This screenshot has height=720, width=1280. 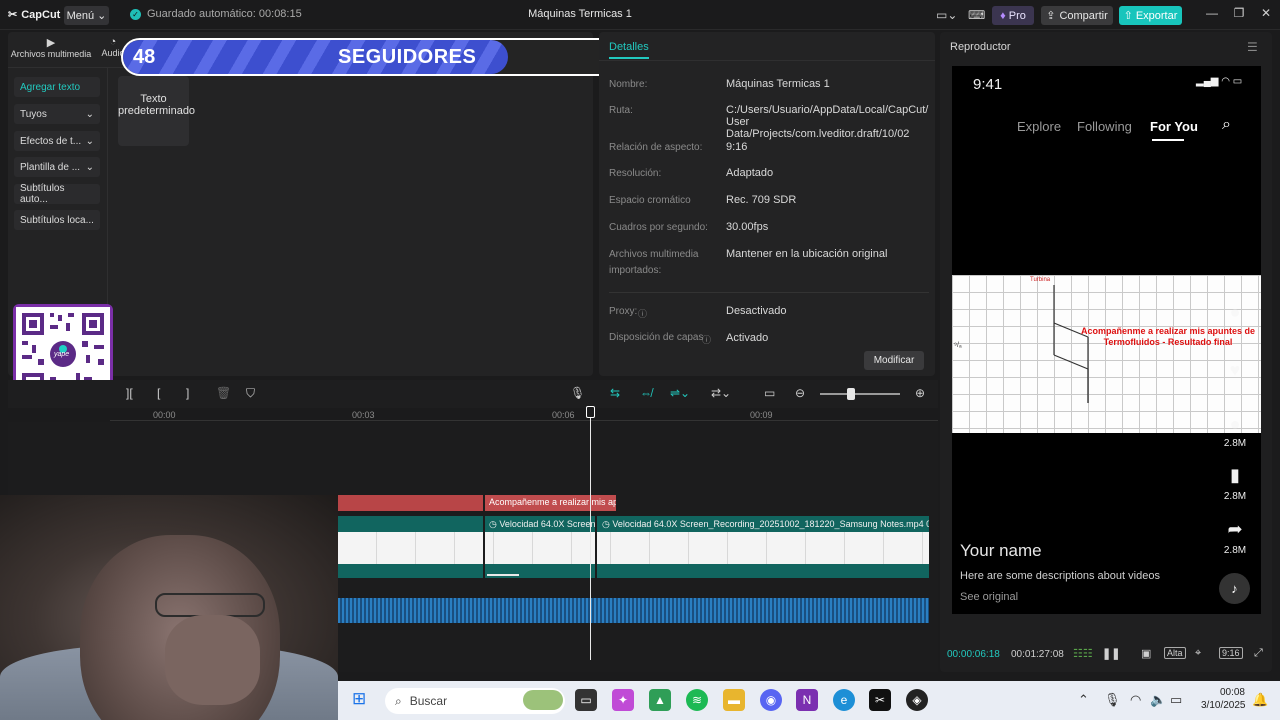 What do you see at coordinates (1077, 15) in the screenshot?
I see `share-button: ⇪ Compartir` at bounding box center [1077, 15].